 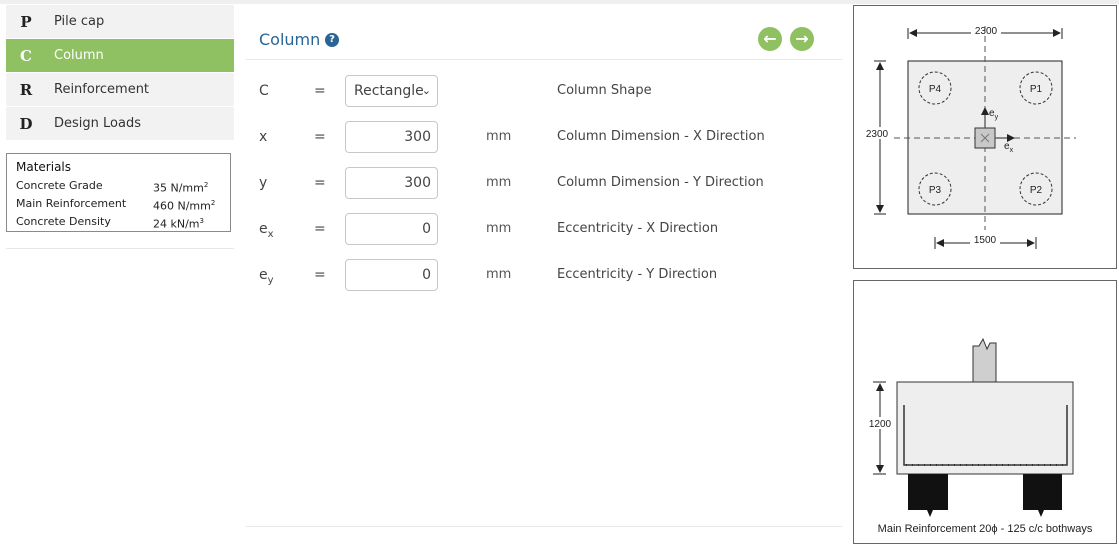 I want to click on material-label: Main Reinforcement, so click(x=71, y=204).